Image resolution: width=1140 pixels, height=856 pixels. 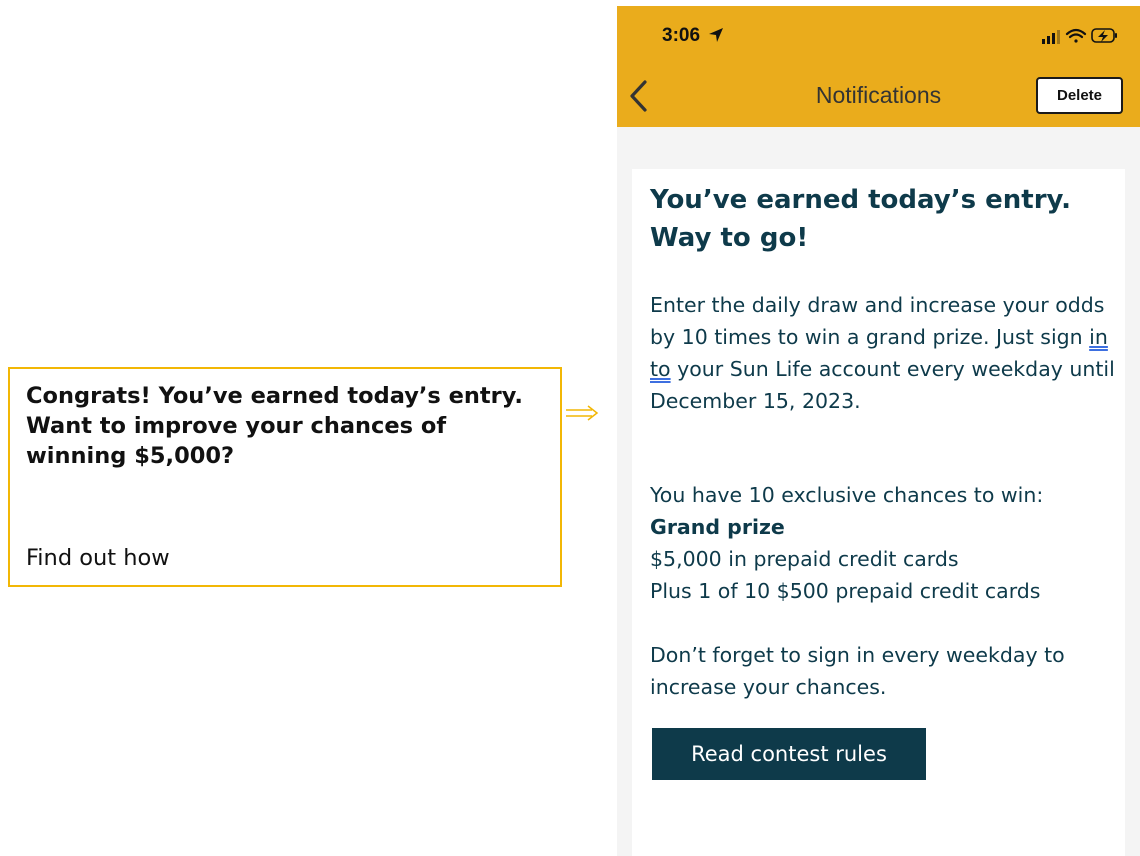 What do you see at coordinates (1104, 35) in the screenshot?
I see `battery-charging-icon` at bounding box center [1104, 35].